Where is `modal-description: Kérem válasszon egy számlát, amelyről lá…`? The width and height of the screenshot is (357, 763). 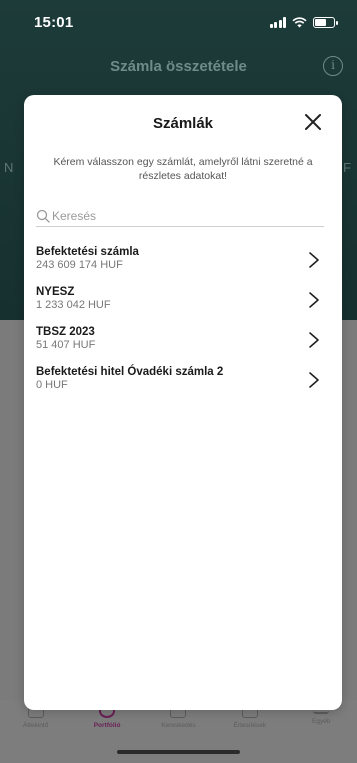
modal-description: Kérem válasszon egy számlát, amelyről lá… is located at coordinates (183, 169).